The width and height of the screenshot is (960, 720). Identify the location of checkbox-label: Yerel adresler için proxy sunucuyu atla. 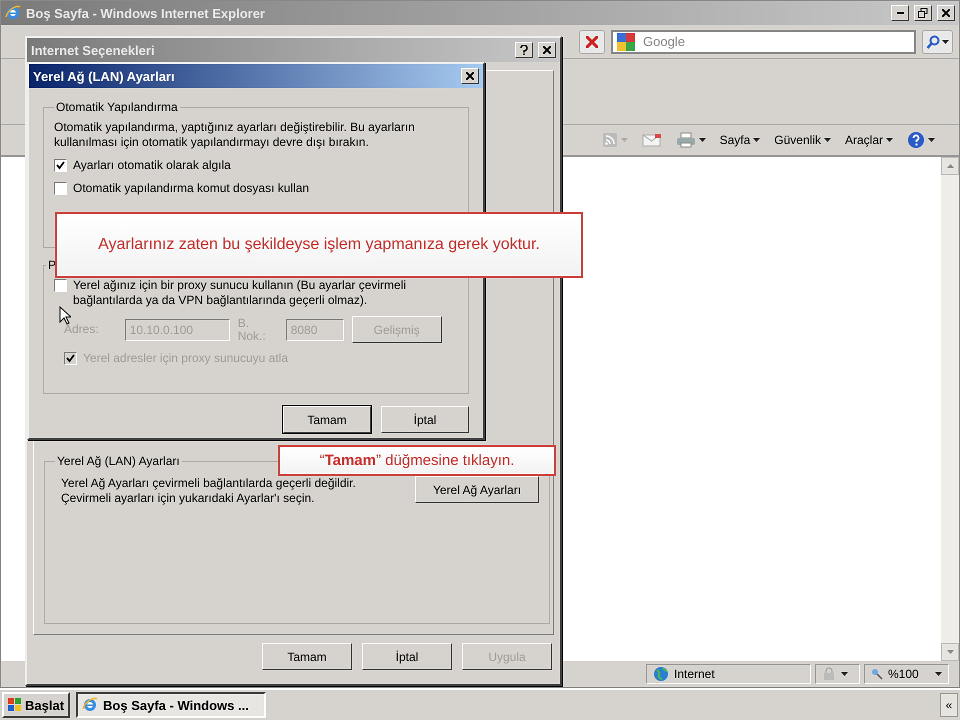
(185, 358).